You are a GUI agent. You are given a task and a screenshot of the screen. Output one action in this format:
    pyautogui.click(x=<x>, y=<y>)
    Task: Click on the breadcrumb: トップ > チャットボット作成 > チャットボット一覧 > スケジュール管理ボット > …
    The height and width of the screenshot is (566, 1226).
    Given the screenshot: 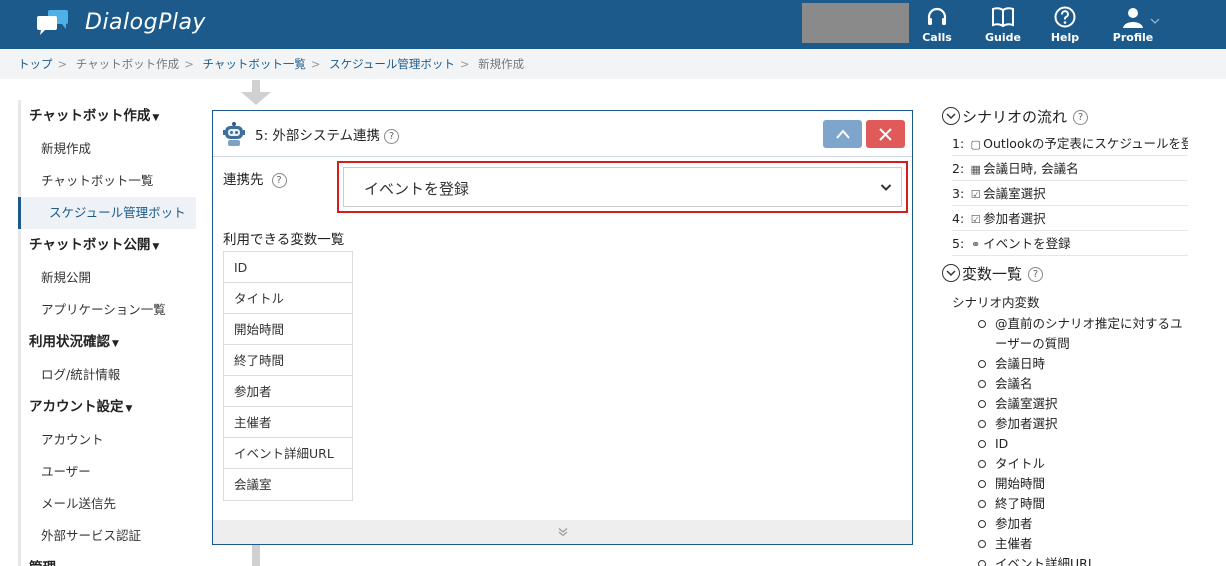 What is the action you would take?
    pyautogui.click(x=613, y=64)
    